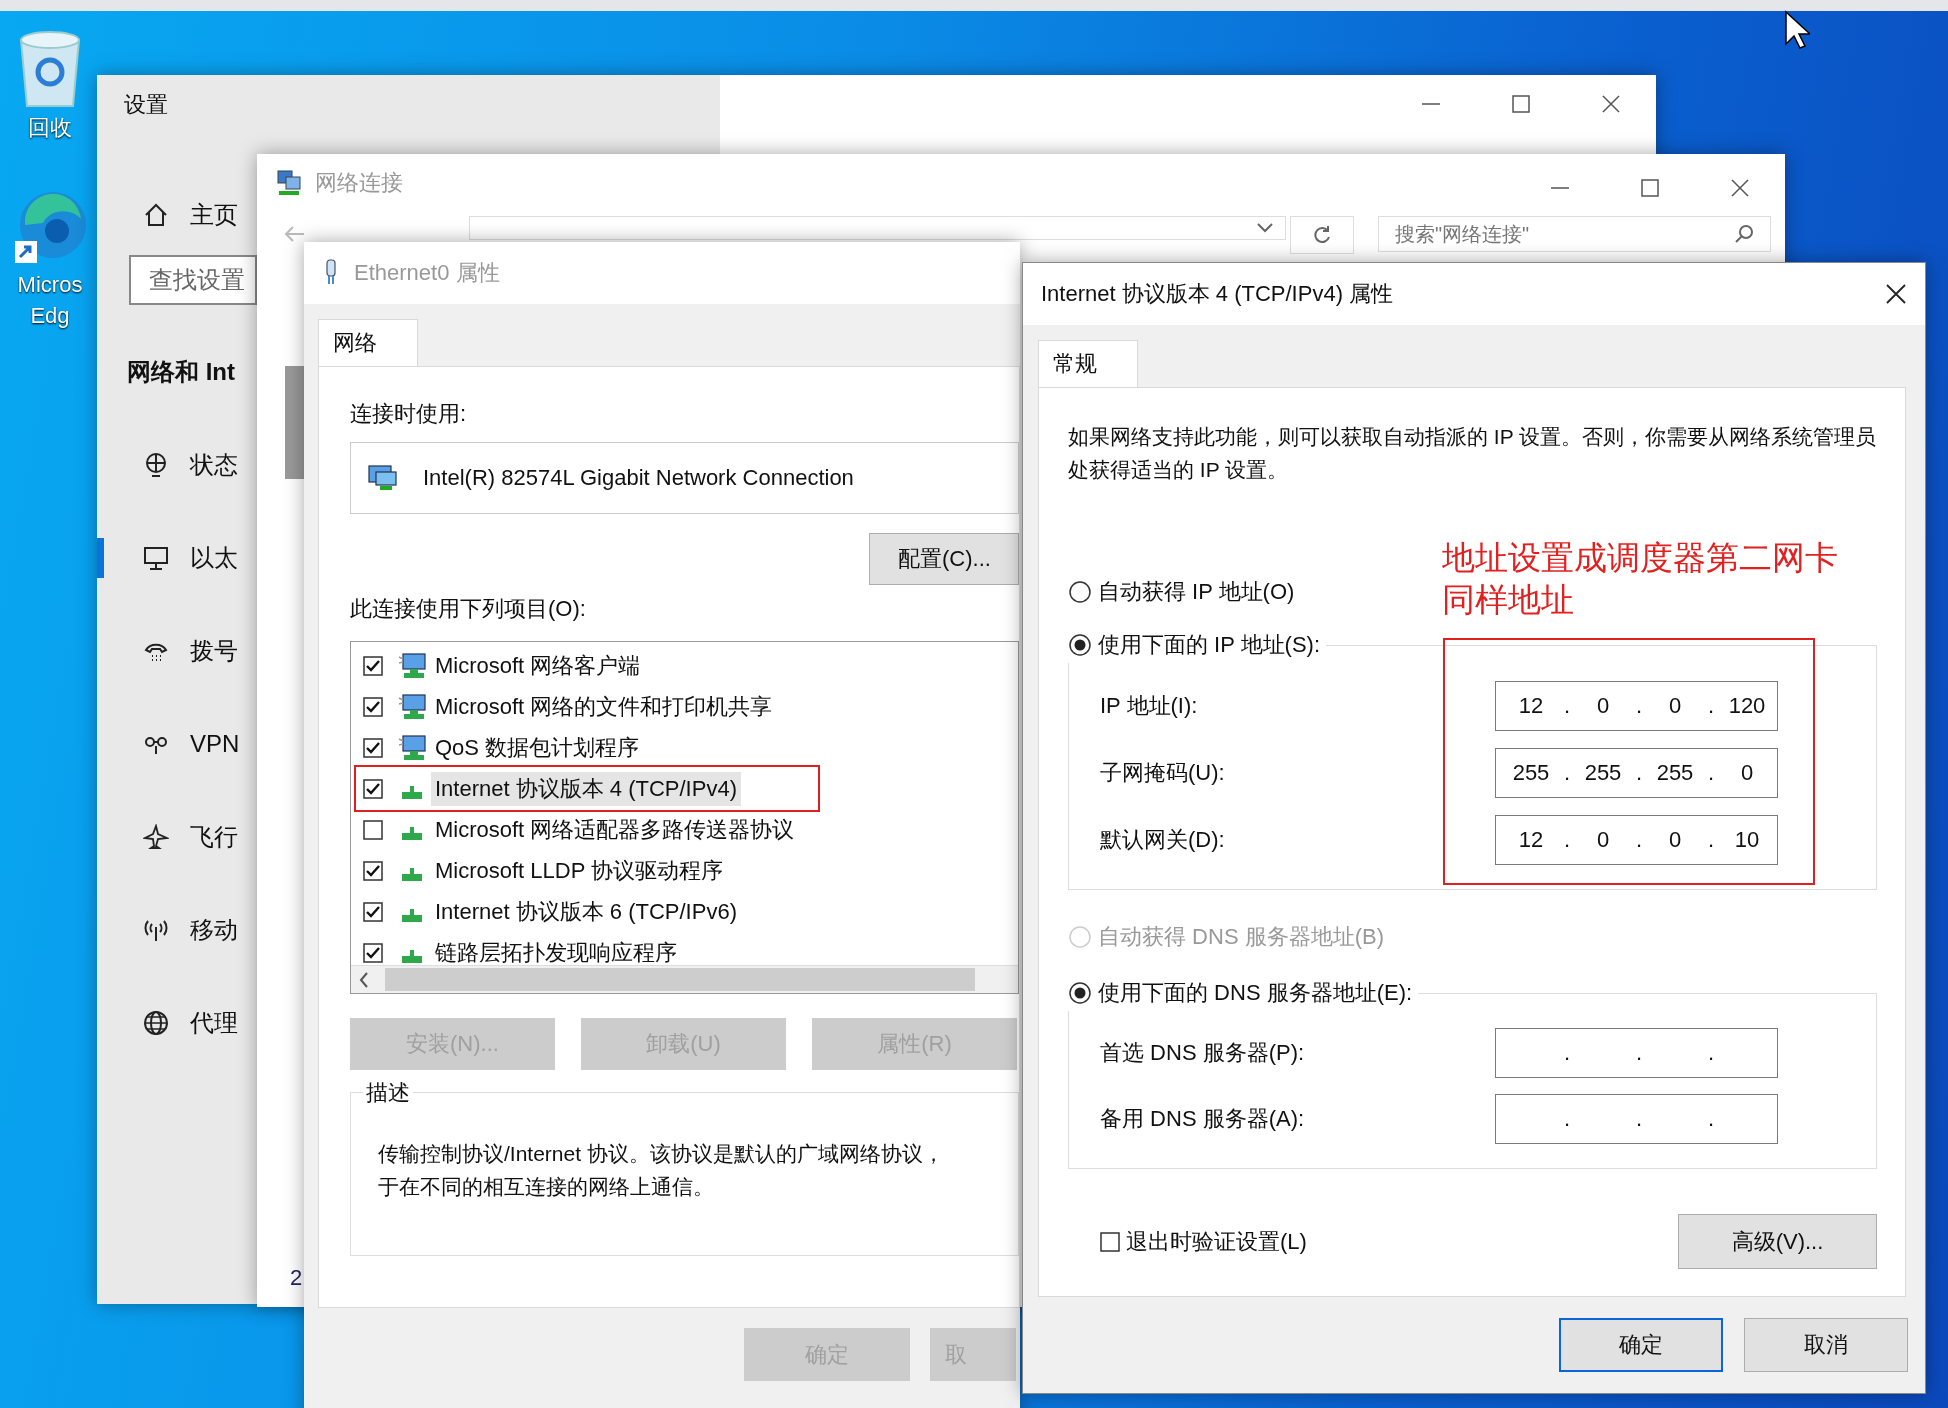  Describe the element at coordinates (586, 788) in the screenshot. I see `list-item: Internet 协议版本 4 (TCP/IPv4)` at that location.